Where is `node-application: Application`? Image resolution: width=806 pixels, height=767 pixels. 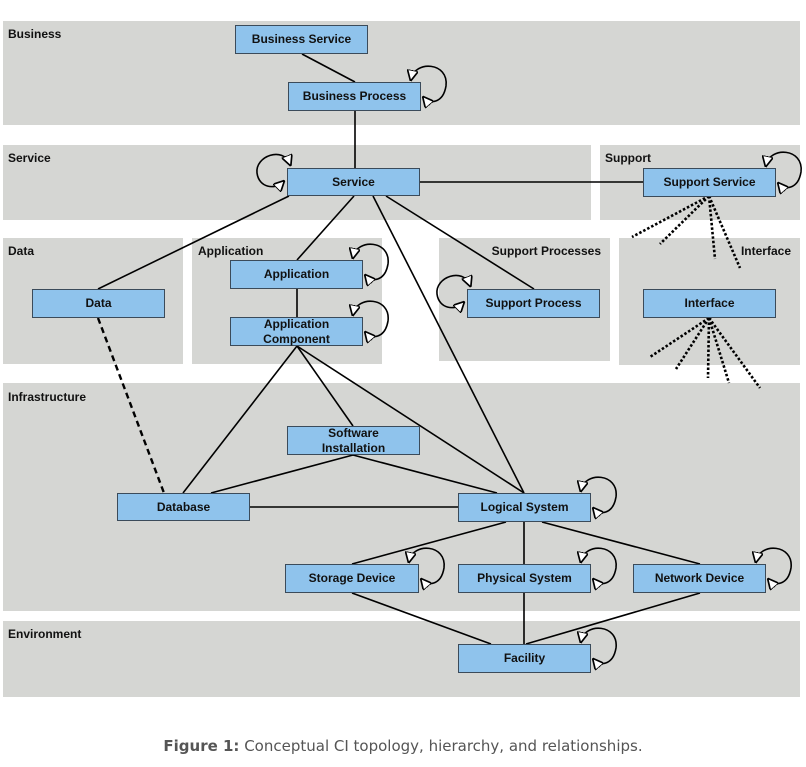
node-application: Application is located at coordinates (296, 274).